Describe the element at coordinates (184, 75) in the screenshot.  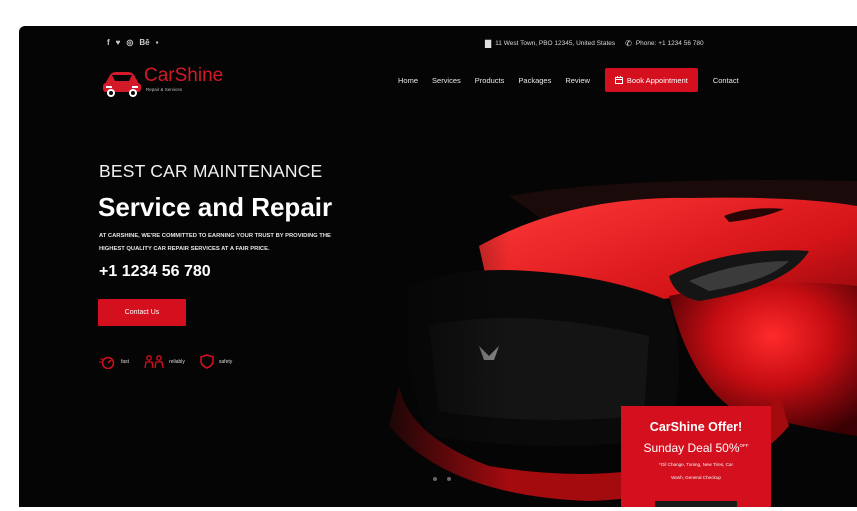
I see `brand-name: CarShine` at that location.